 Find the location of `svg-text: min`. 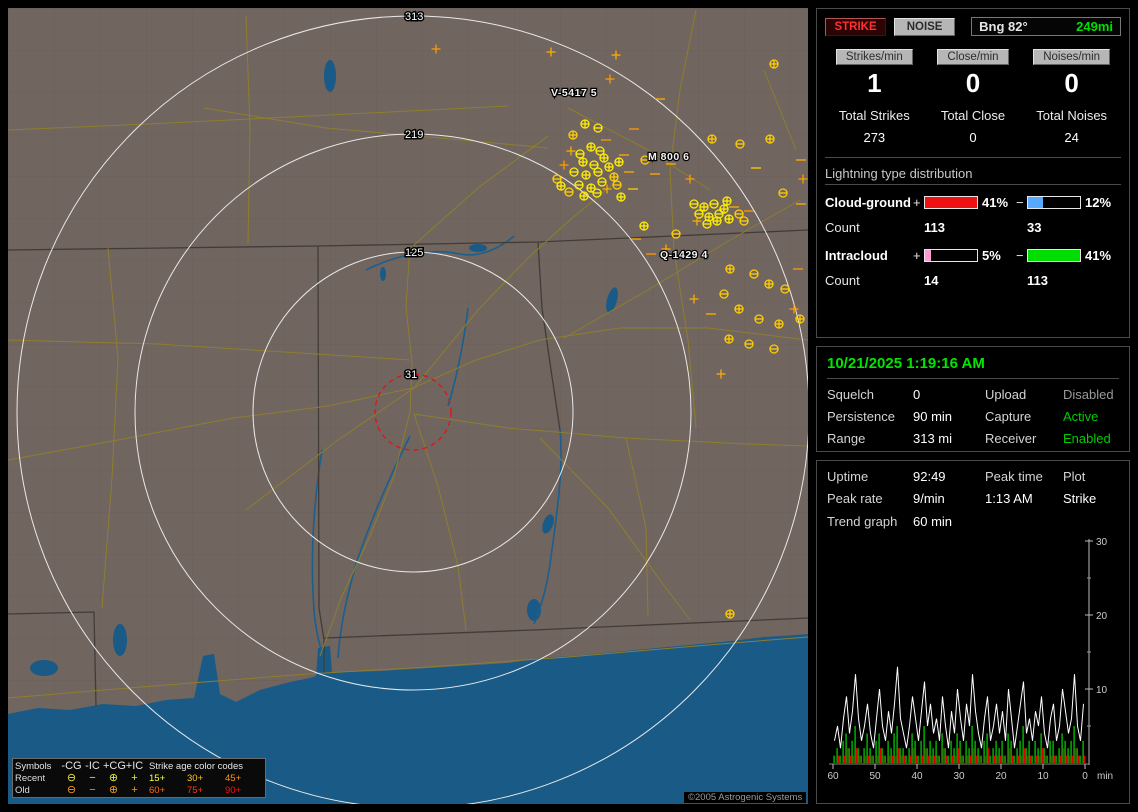

svg-text: min is located at coordinates (1105, 776).